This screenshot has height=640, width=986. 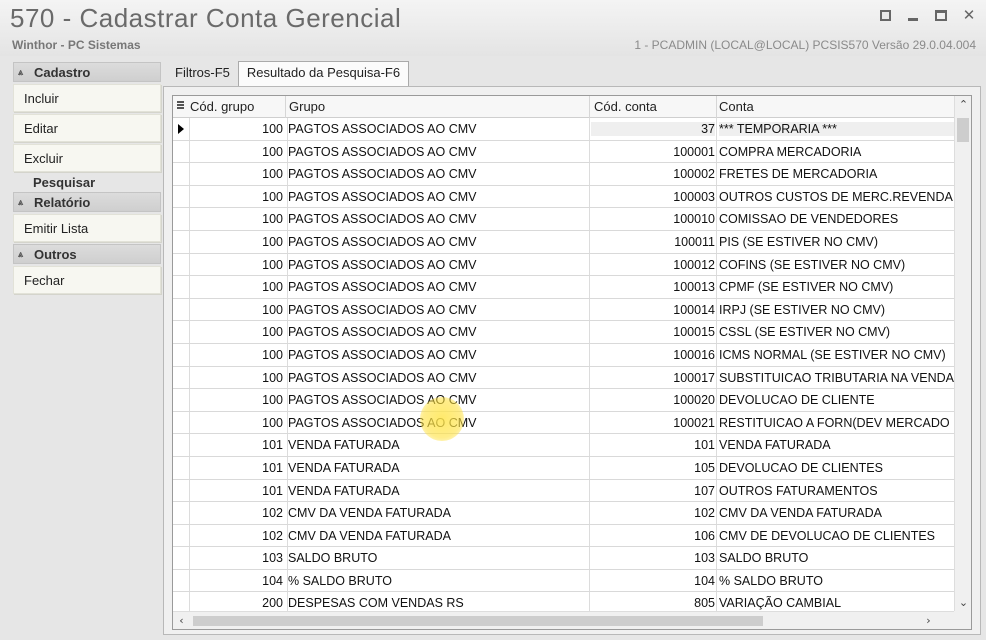 I want to click on sidebar-header-outros: ⩓ Outros, so click(x=87, y=254).